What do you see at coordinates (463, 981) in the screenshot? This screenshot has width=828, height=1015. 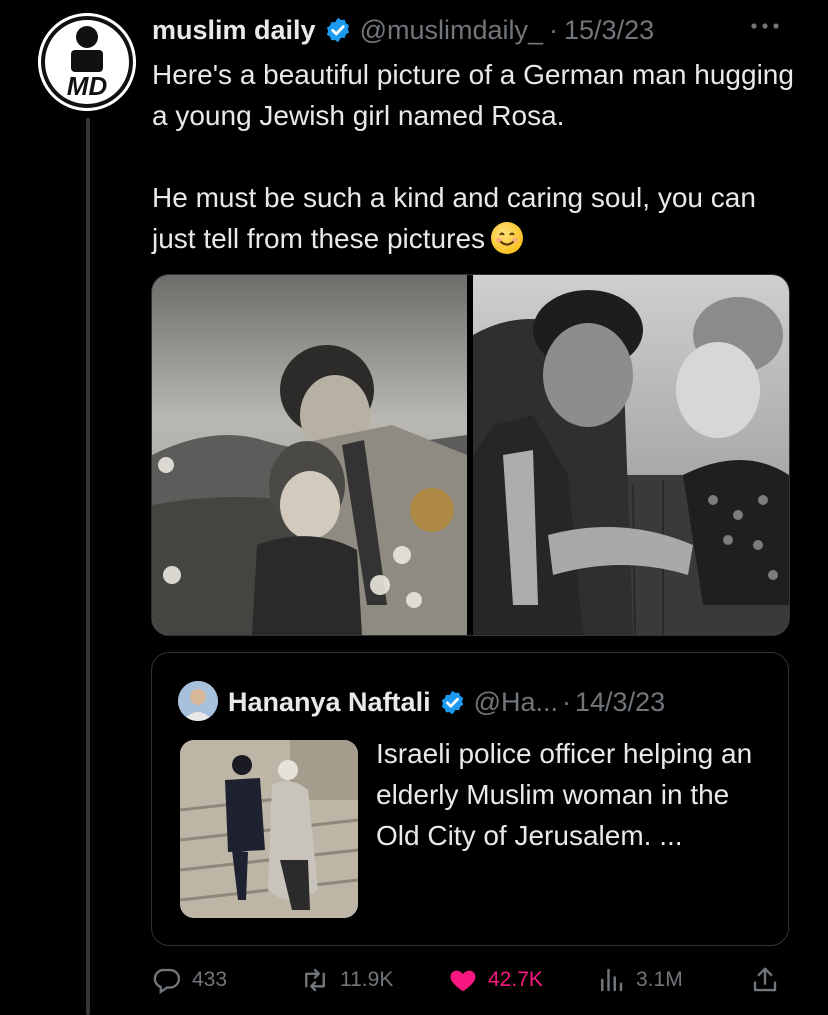 I see `heart-icon` at bounding box center [463, 981].